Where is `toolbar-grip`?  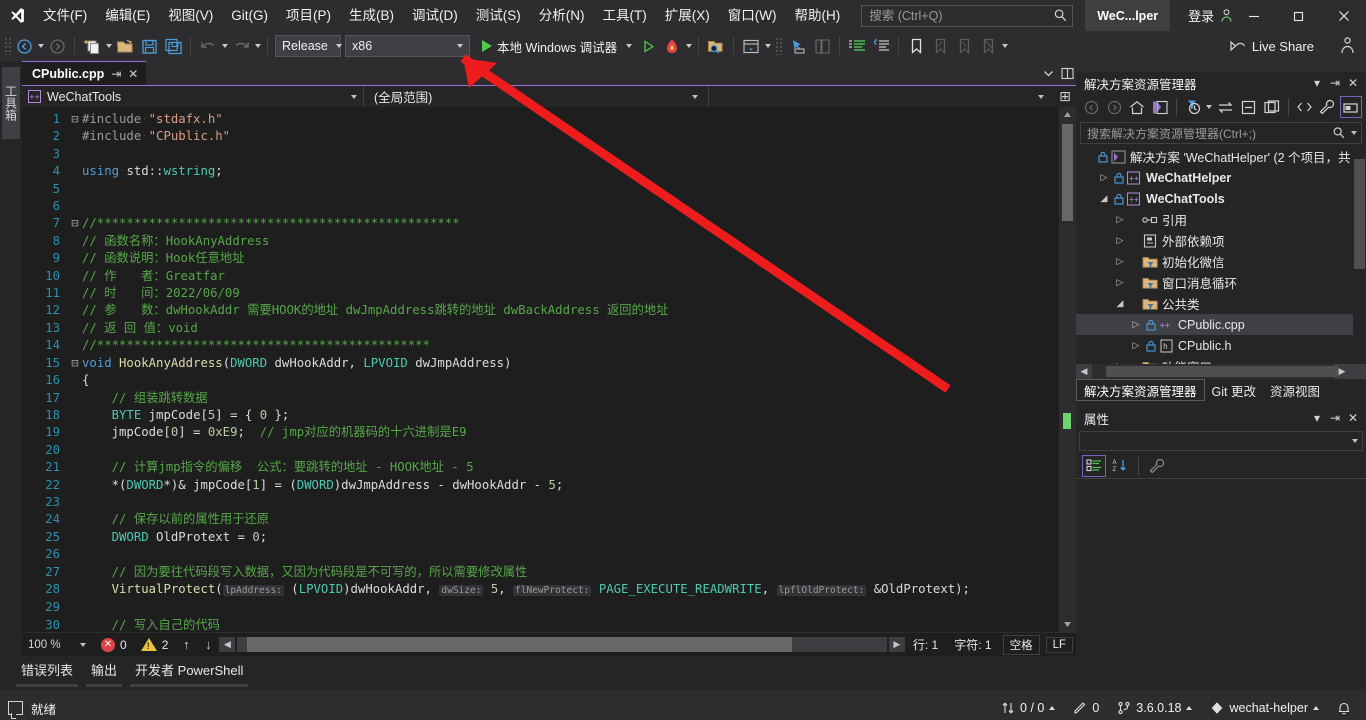 toolbar-grip is located at coordinates (8, 46).